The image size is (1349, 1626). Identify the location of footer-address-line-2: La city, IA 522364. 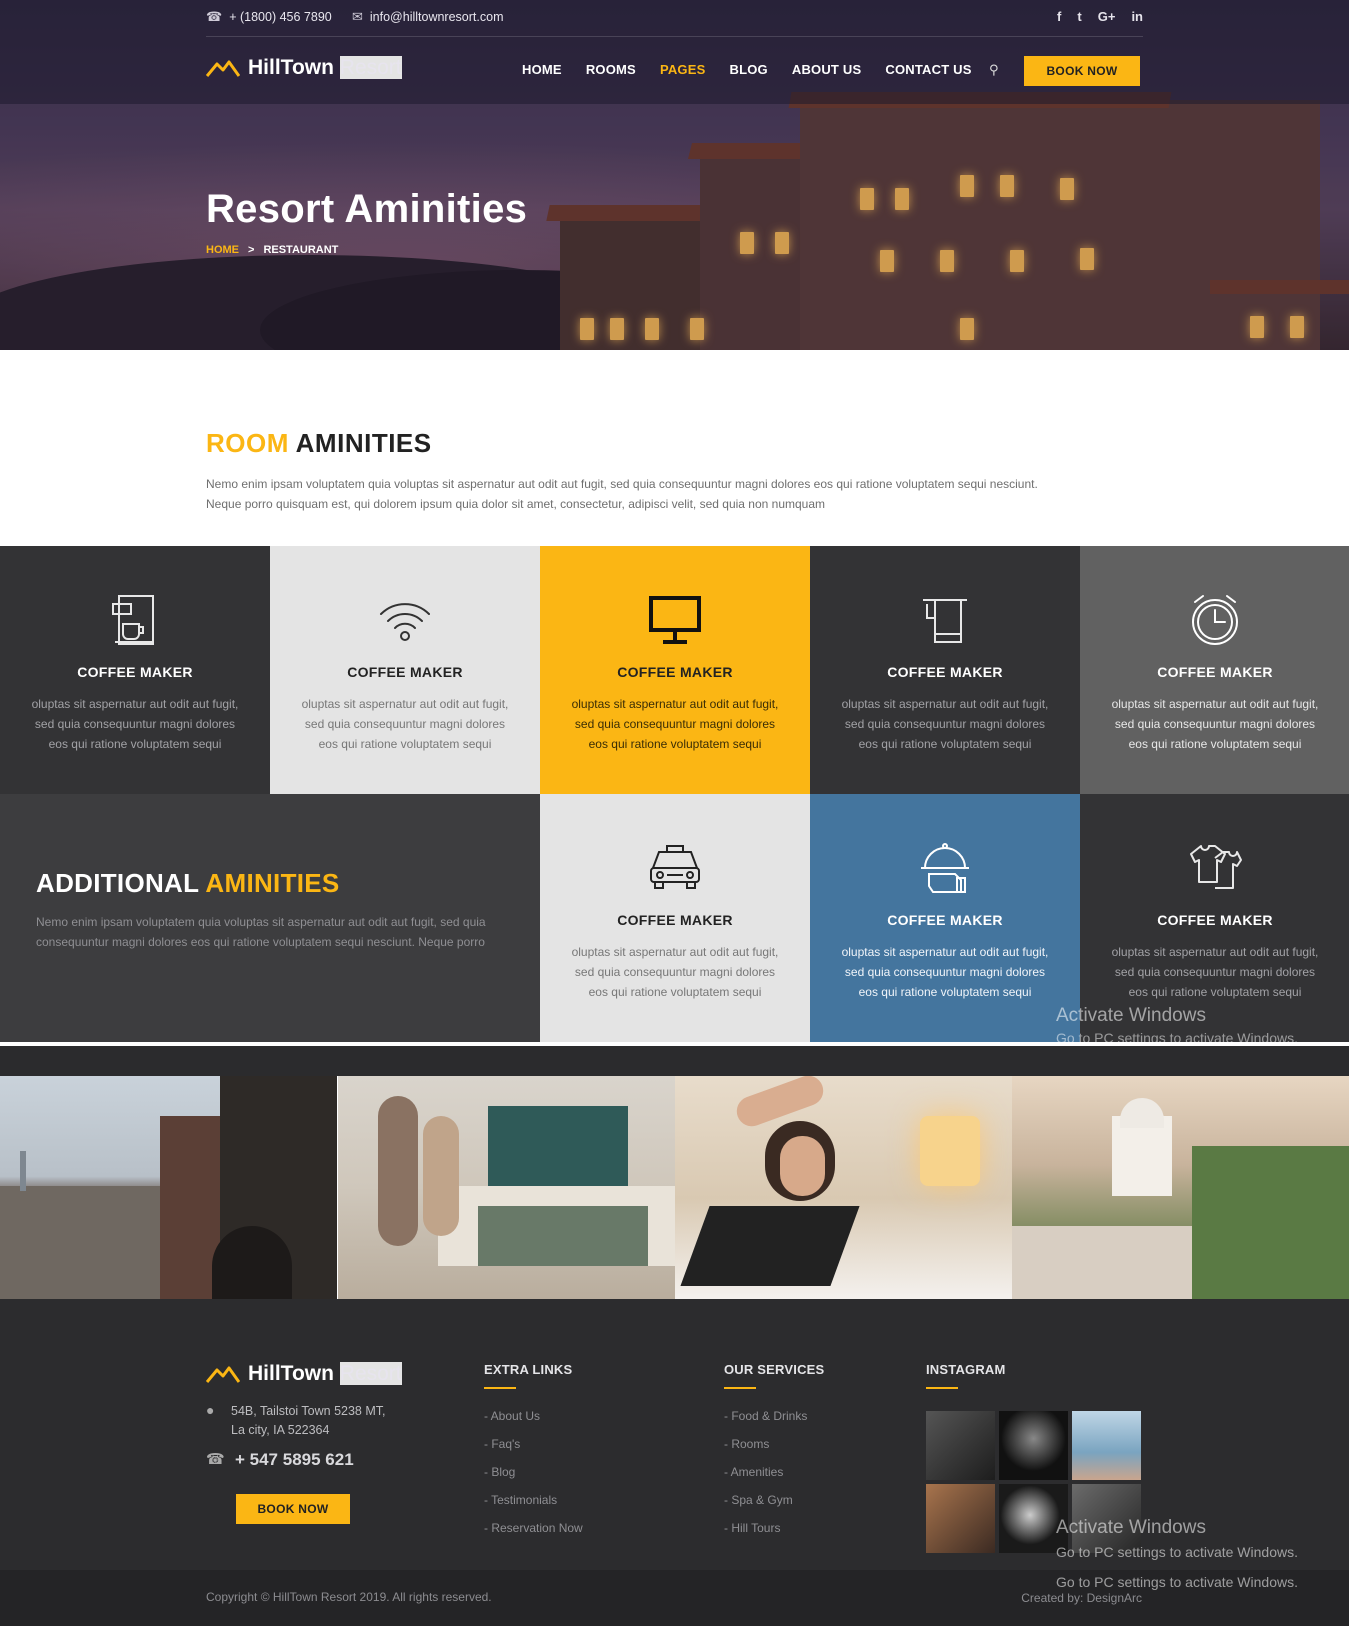
(280, 1430).